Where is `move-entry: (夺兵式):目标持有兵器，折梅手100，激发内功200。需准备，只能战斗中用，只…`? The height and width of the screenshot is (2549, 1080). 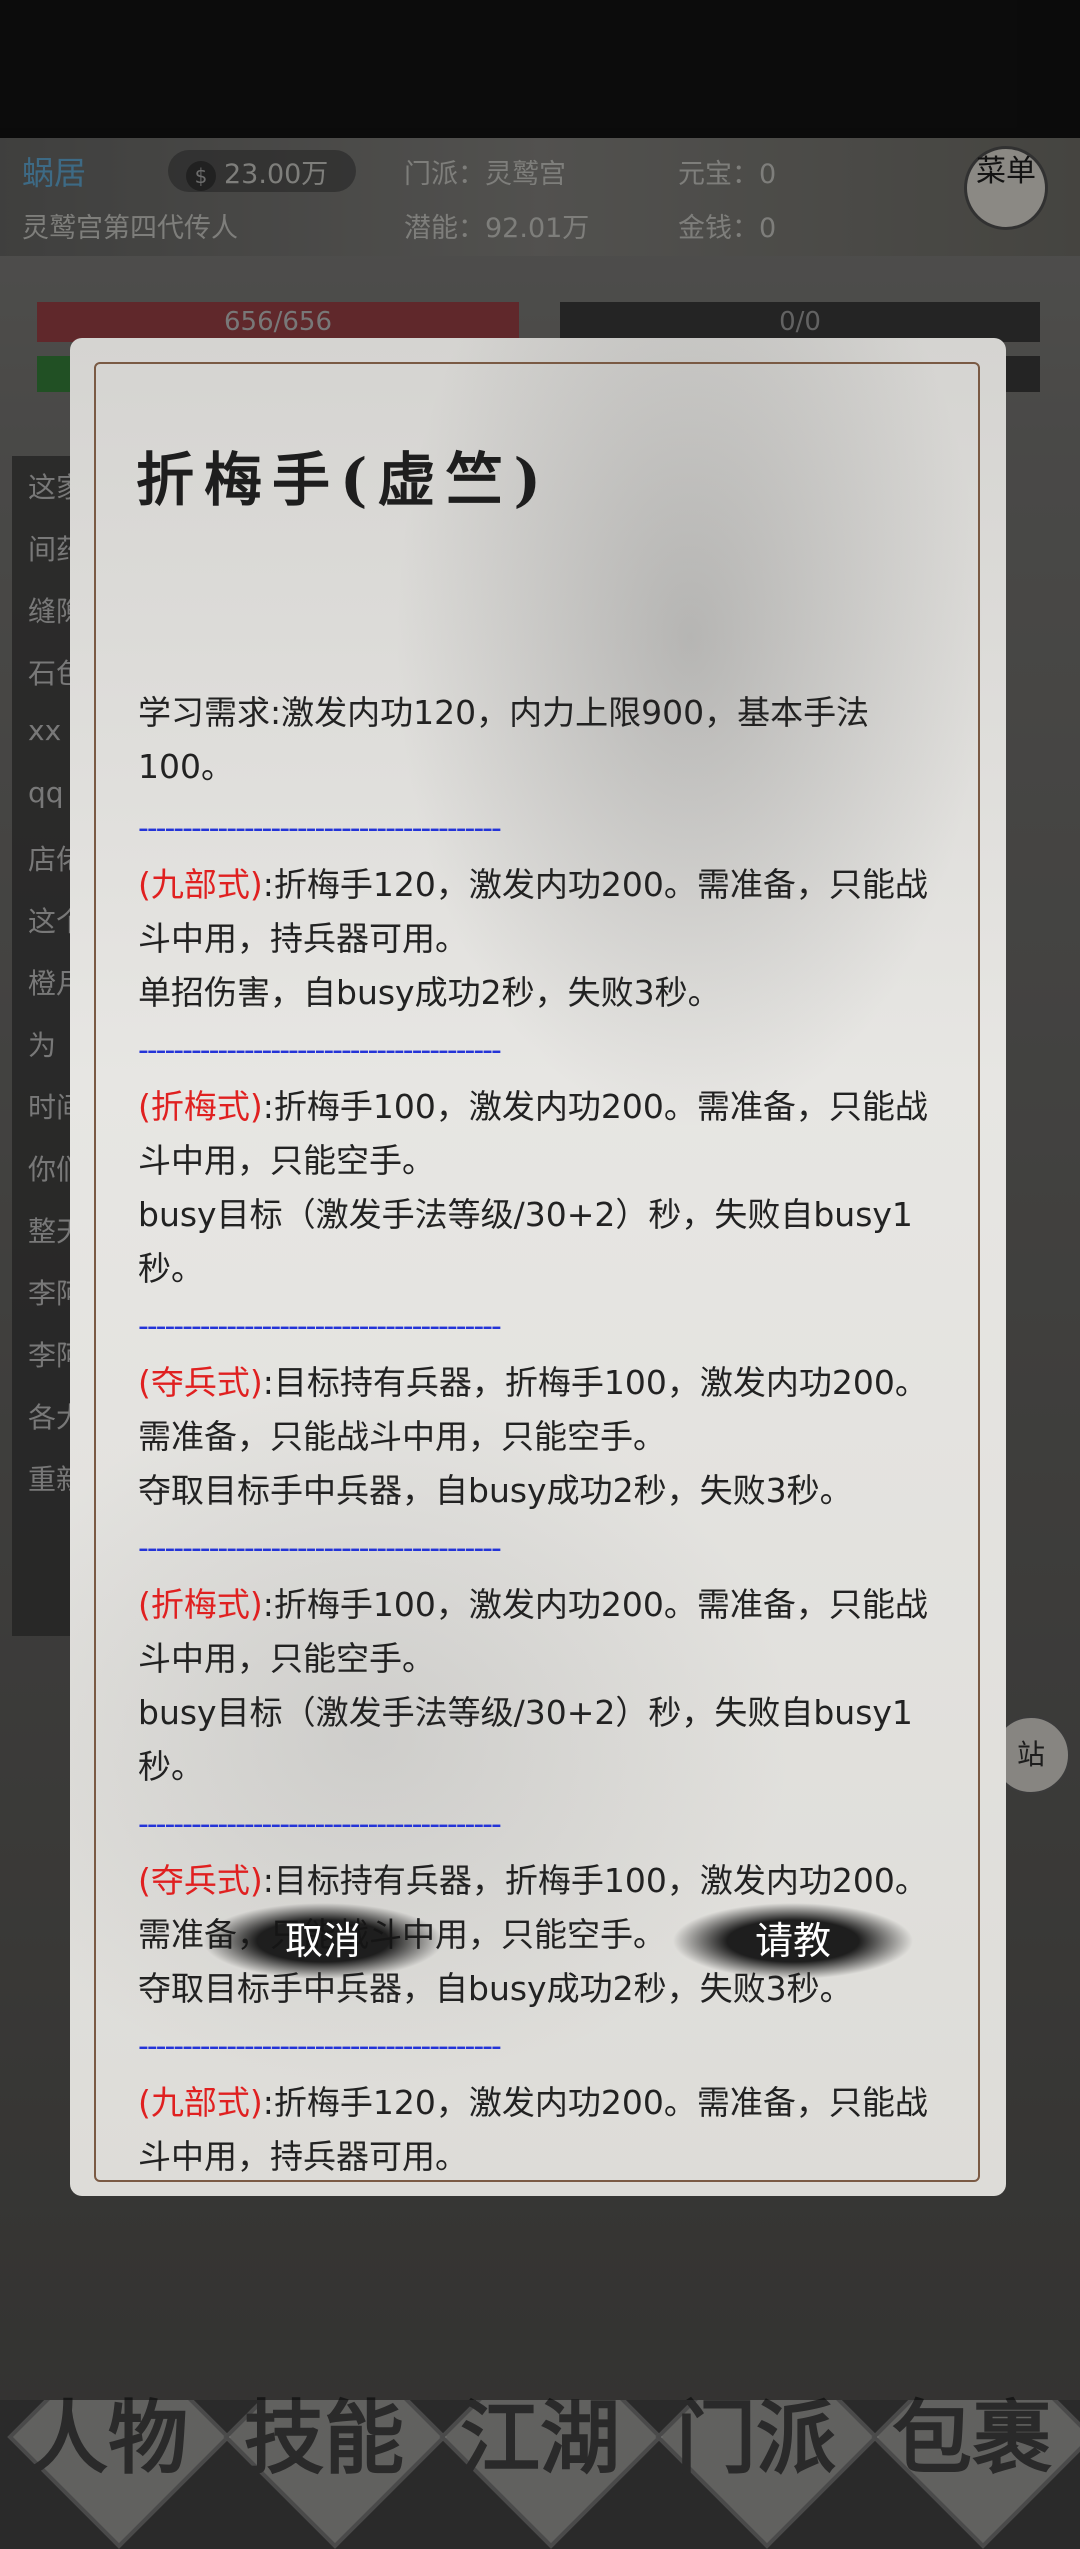 move-entry: (夺兵式):目标持有兵器，折梅手100，激发内功200。需准备，只能战斗中用，只… is located at coordinates (541, 1437).